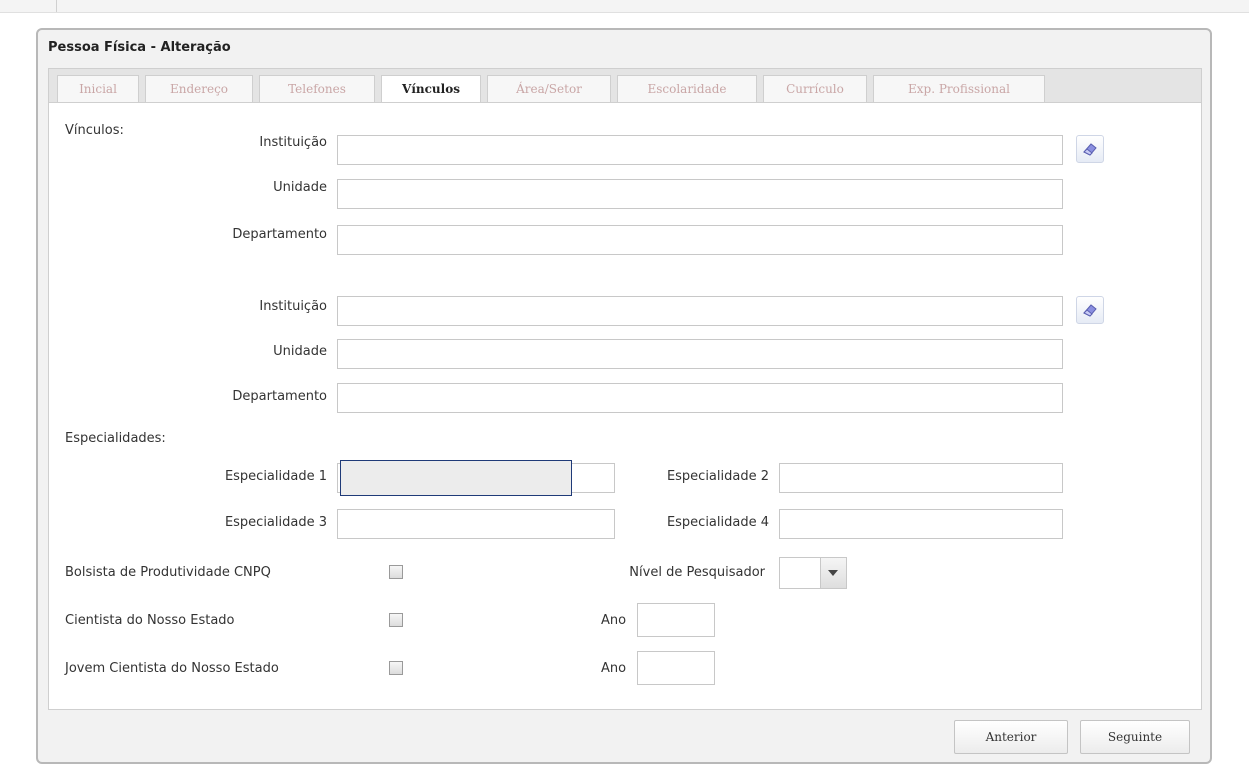 This screenshot has width=1249, height=770. Describe the element at coordinates (431, 90) in the screenshot. I see `tab-vinculos: Vínculos` at that location.